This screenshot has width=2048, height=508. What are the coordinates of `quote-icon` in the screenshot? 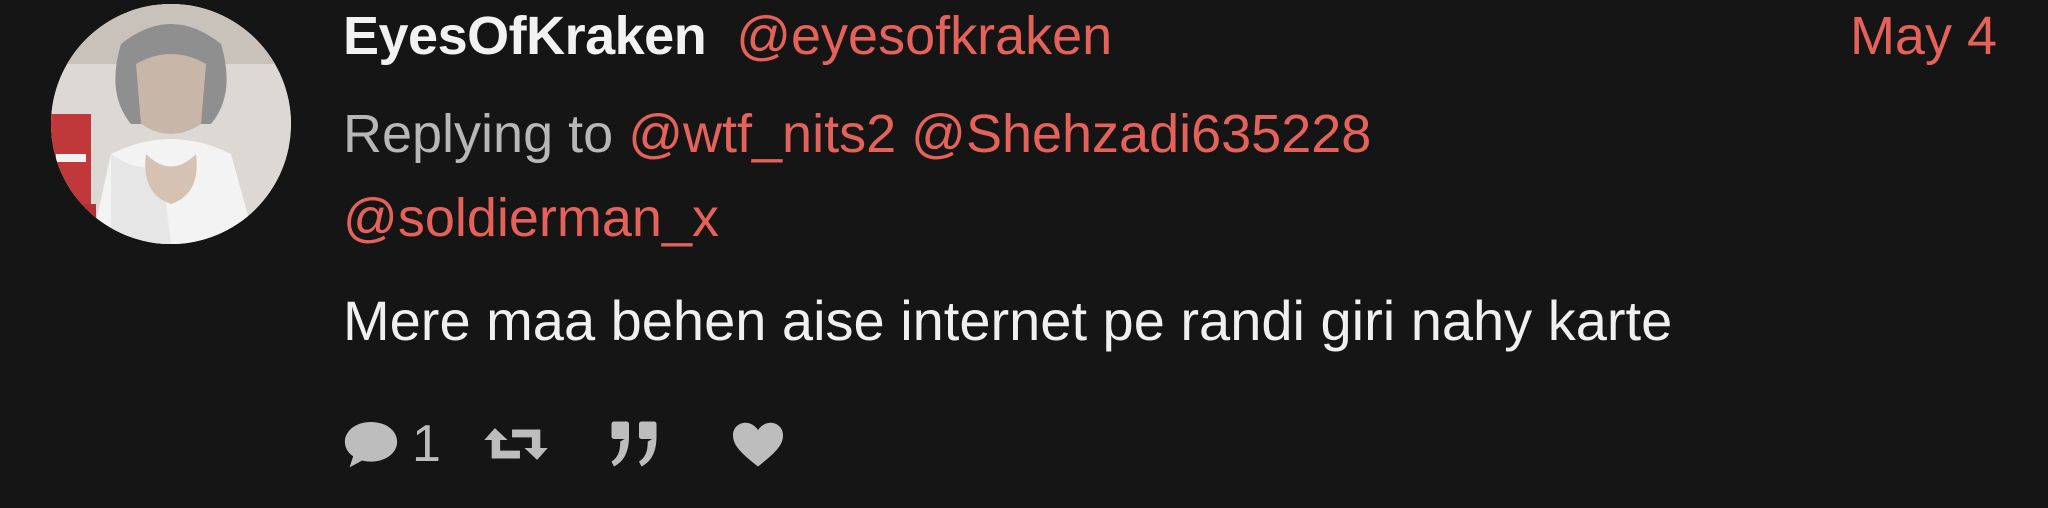 It's located at (634, 444).